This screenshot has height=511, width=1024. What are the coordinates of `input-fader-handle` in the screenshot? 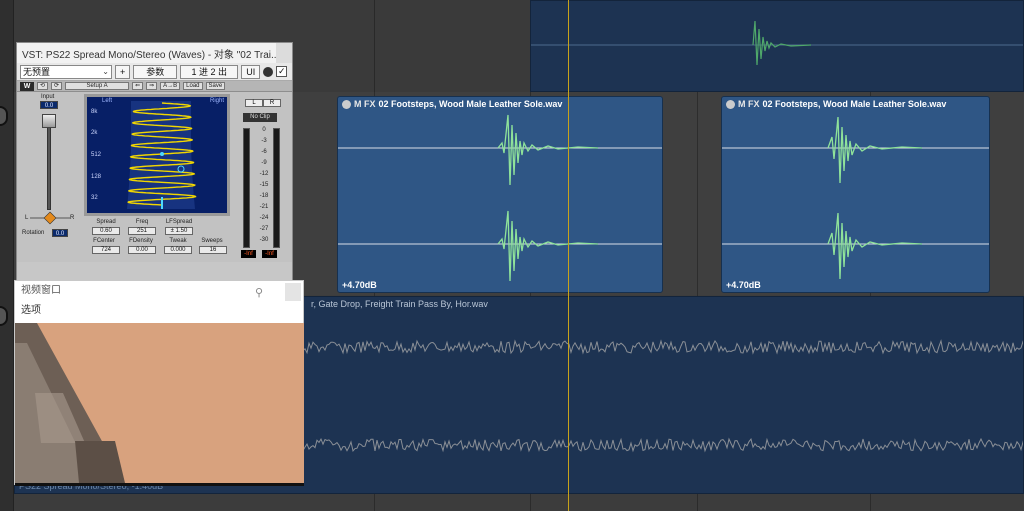 It's located at (49, 121).